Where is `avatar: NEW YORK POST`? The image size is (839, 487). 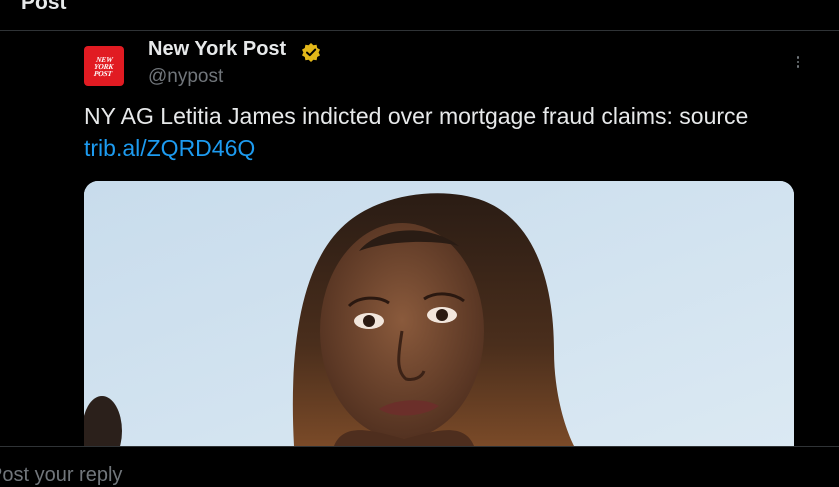
avatar: NEW YORK POST is located at coordinates (104, 66).